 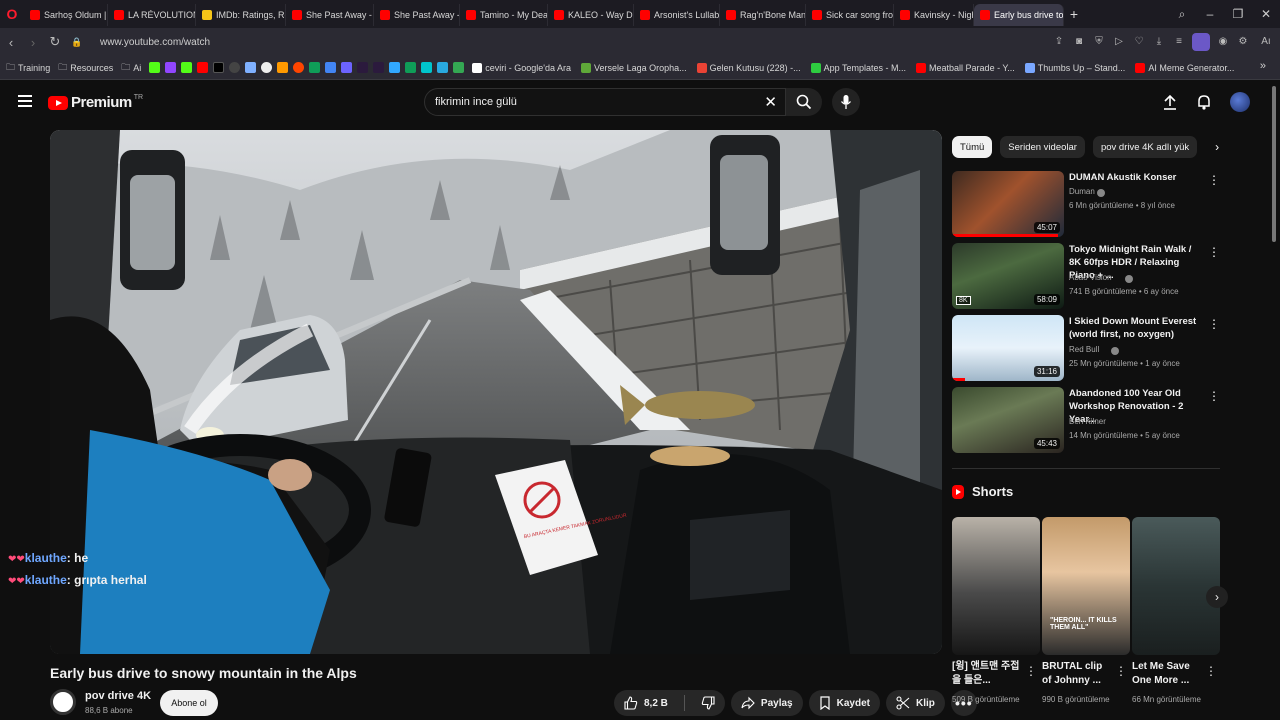 I want to click on browser-tab: Arsonist's Lullaby (, so click(x=677, y=15).